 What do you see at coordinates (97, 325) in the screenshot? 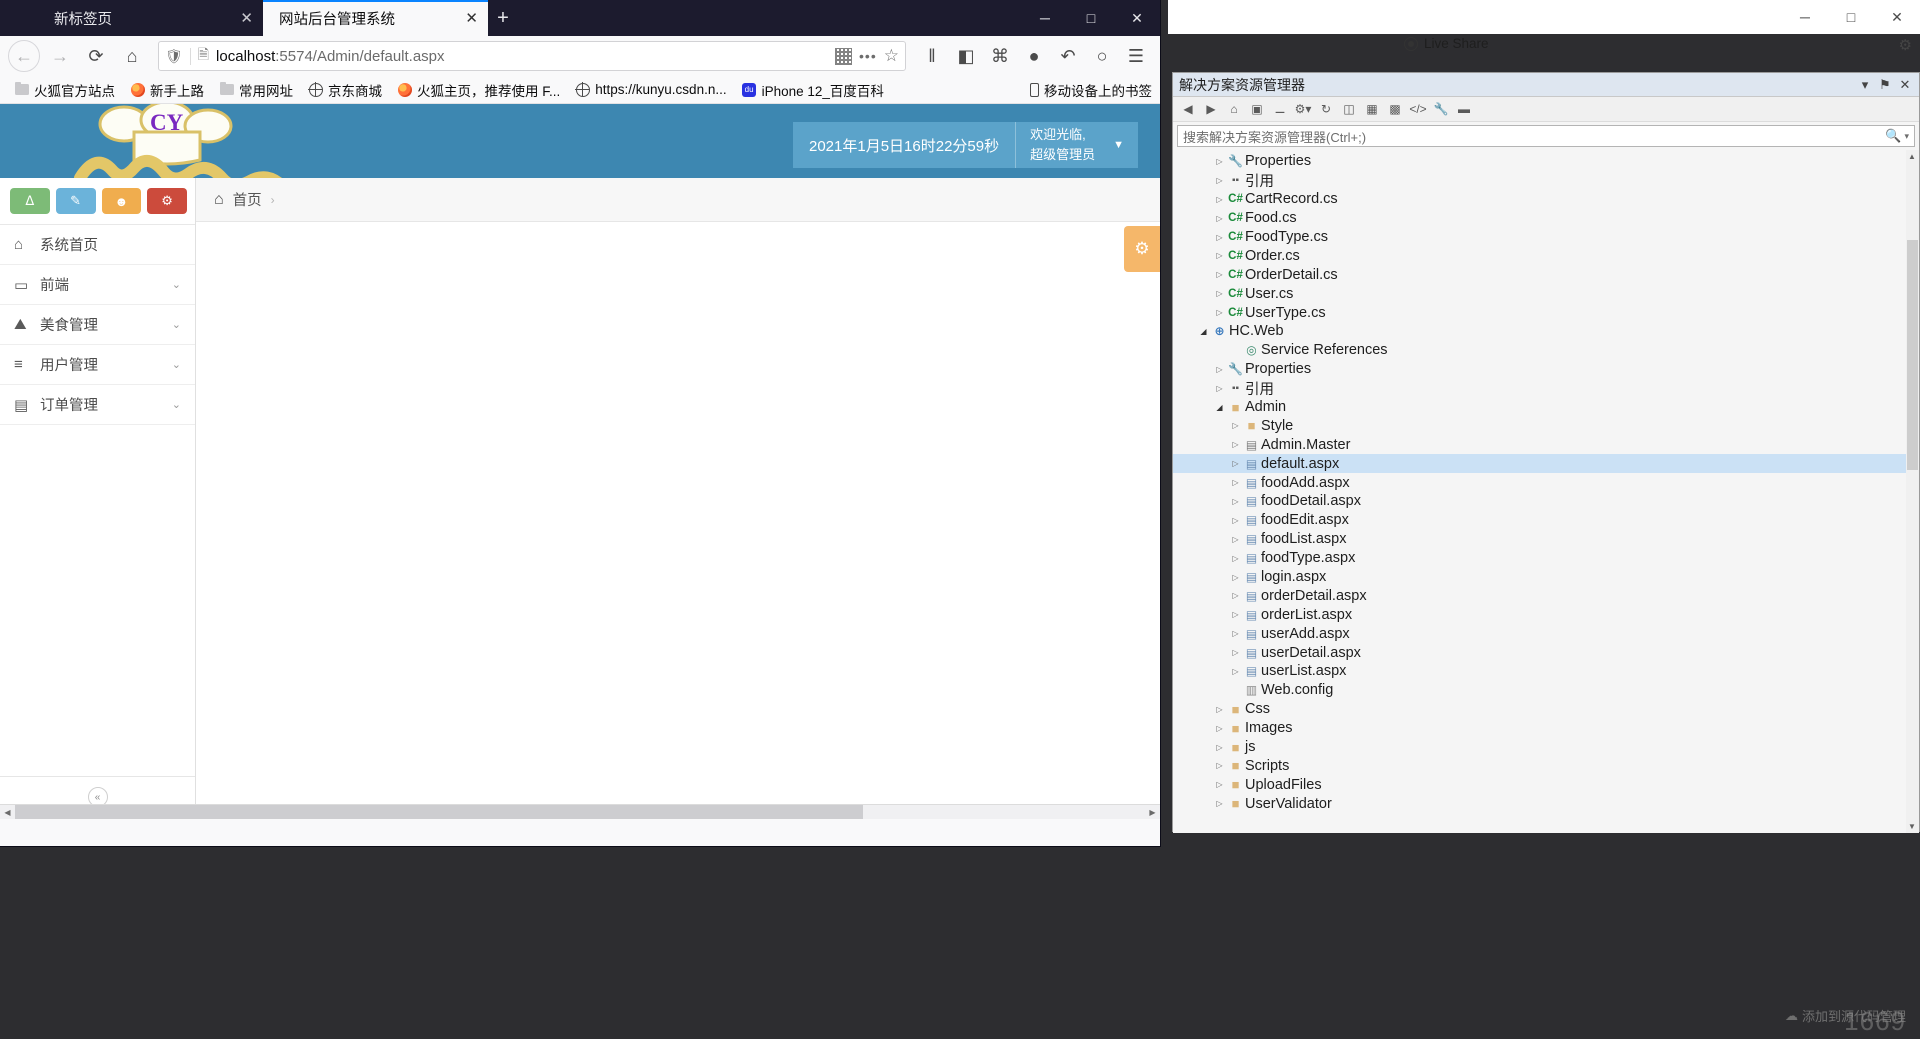
I see `sidebar-item-2: ⛰ 美食管理 ⌄` at bounding box center [97, 325].